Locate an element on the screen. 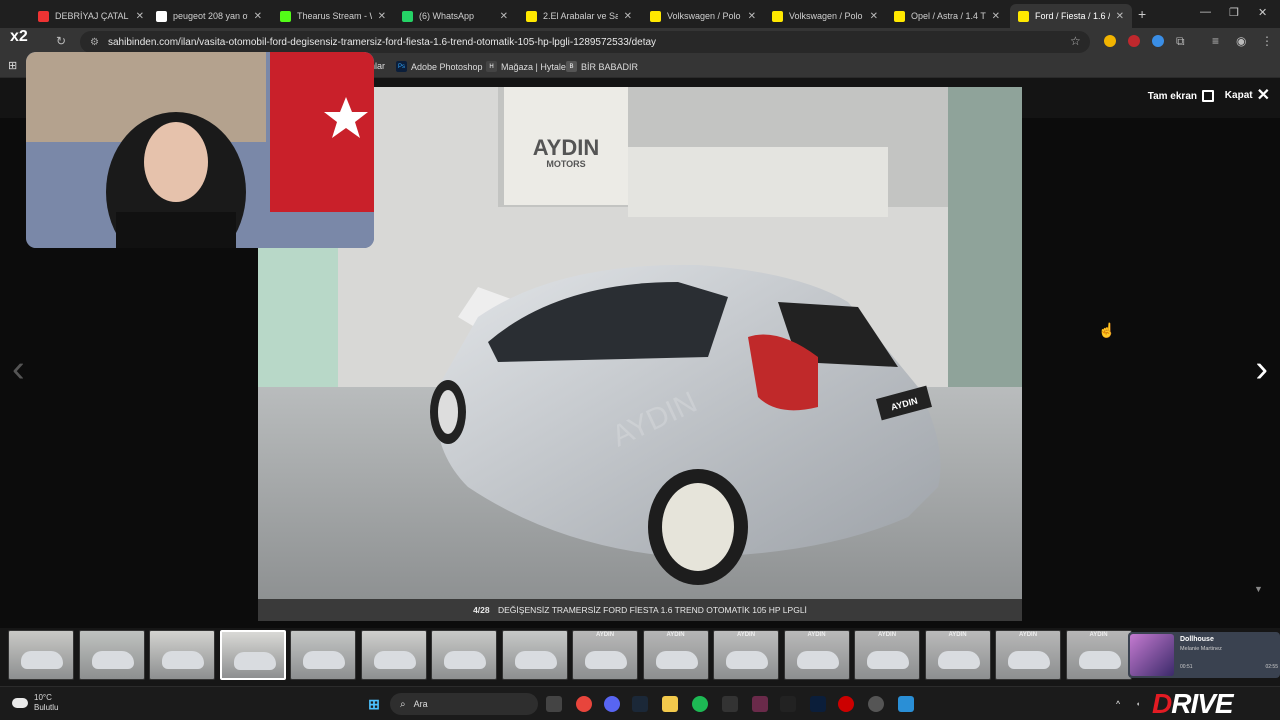  weather-widget: 10°C Bulutlu is located at coordinates (35, 703).